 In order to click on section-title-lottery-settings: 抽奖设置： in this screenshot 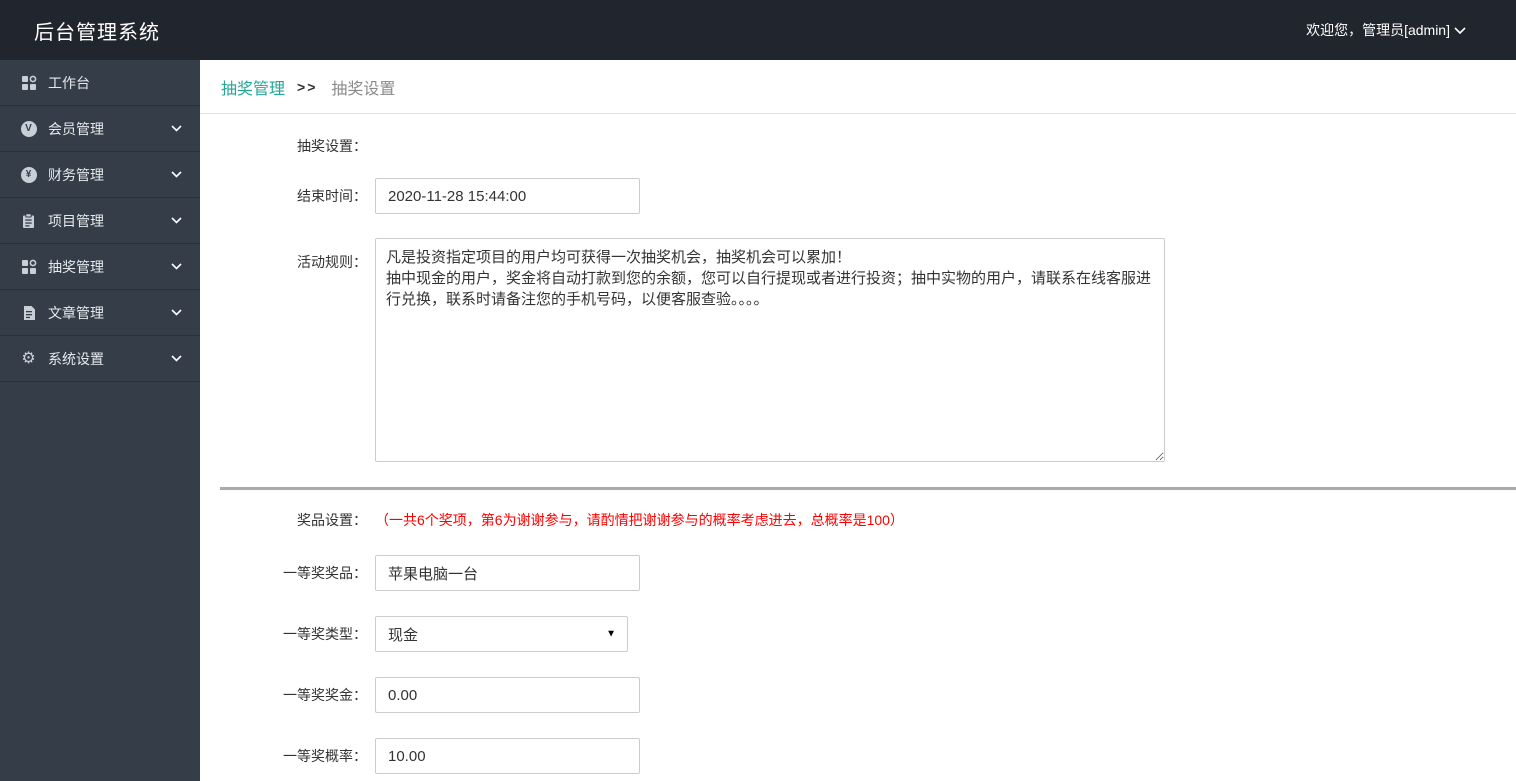, I will do `click(332, 146)`.